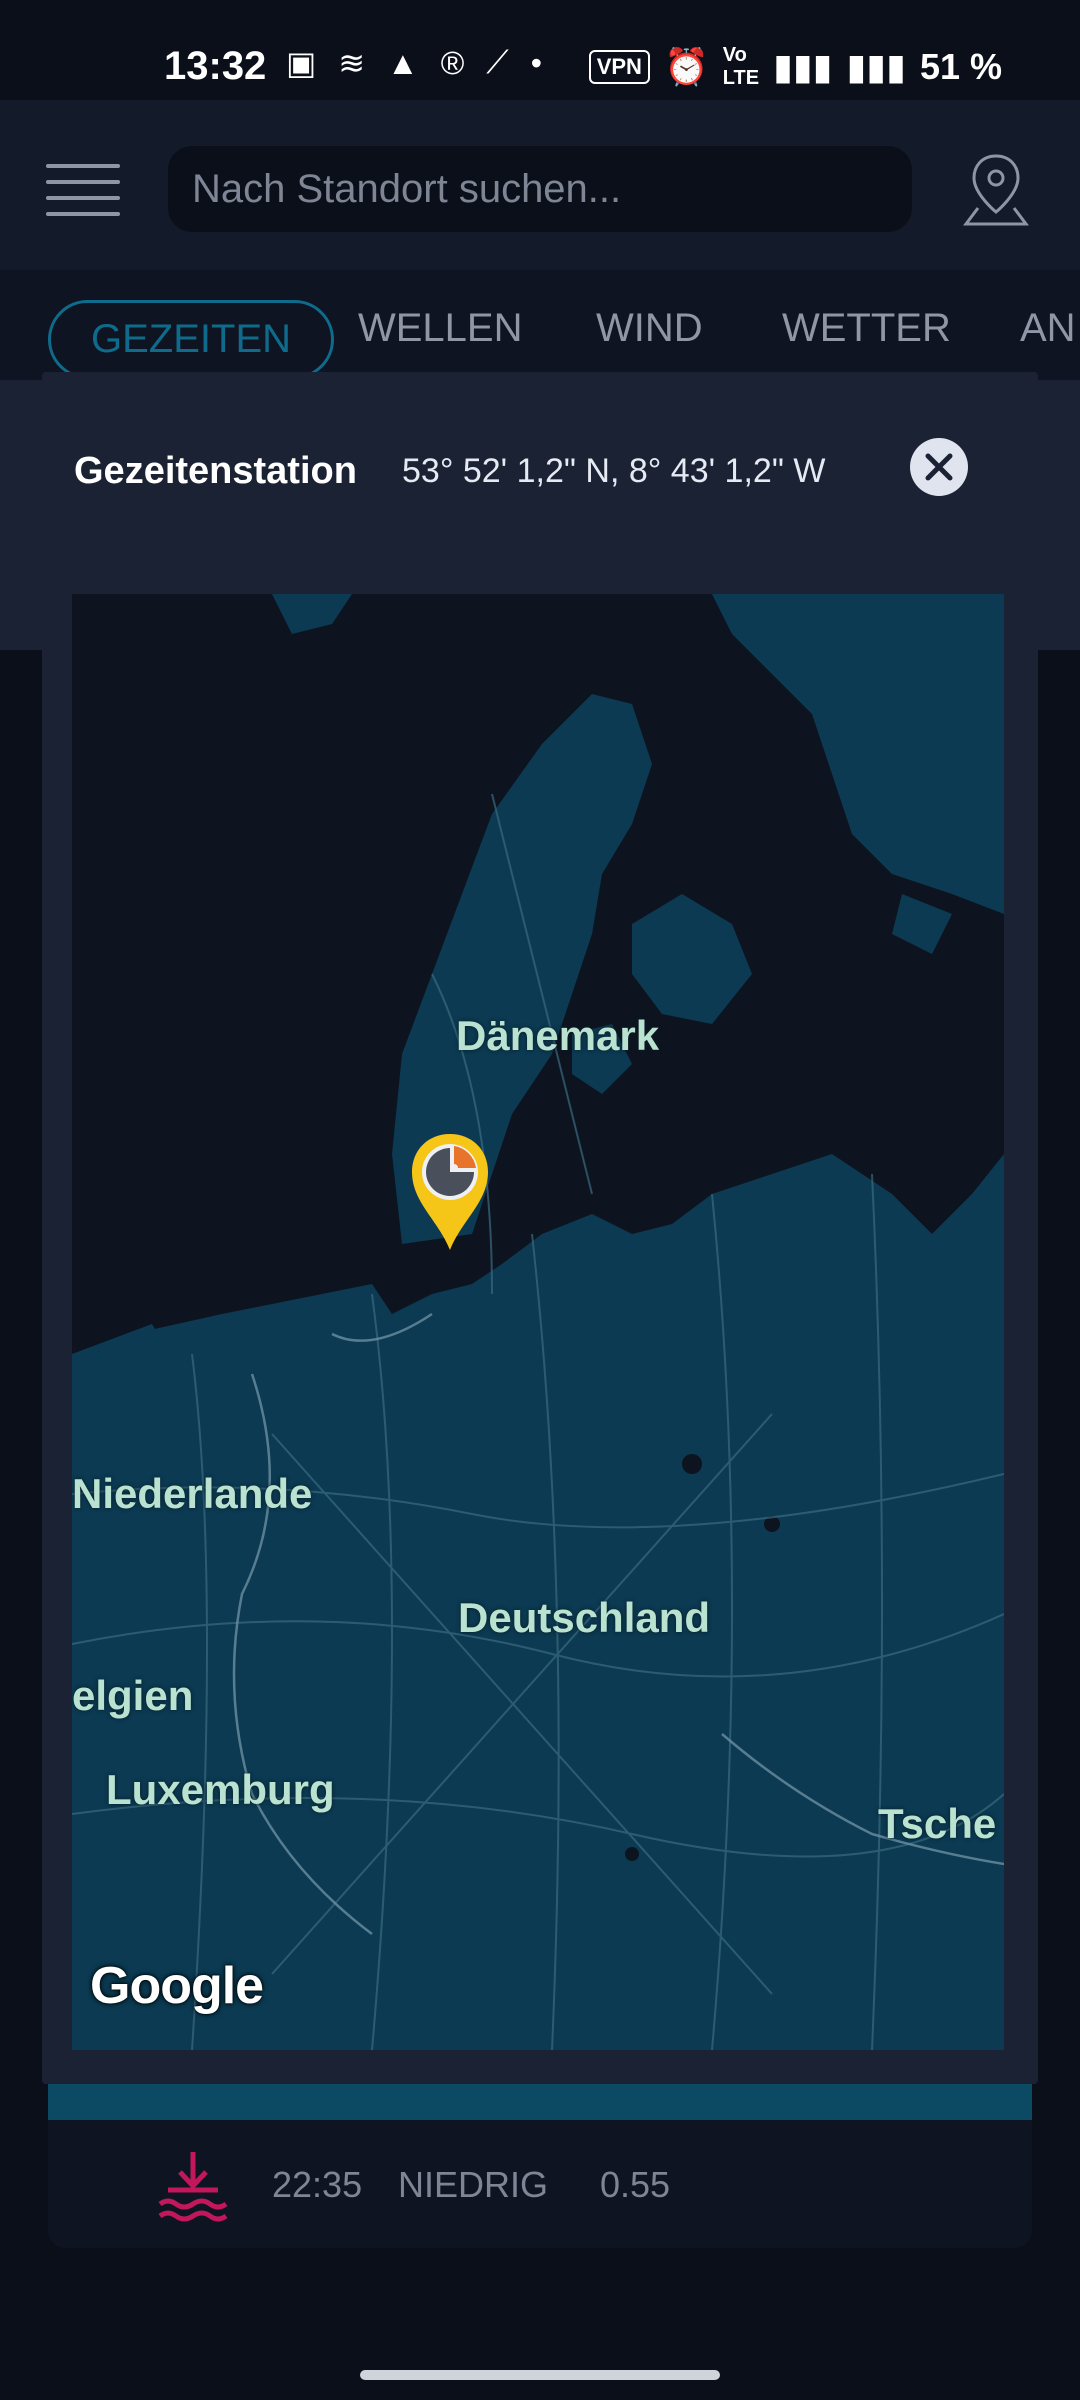 The width and height of the screenshot is (1080, 2400). I want to click on chart-icon: ⟋, so click(497, 62).